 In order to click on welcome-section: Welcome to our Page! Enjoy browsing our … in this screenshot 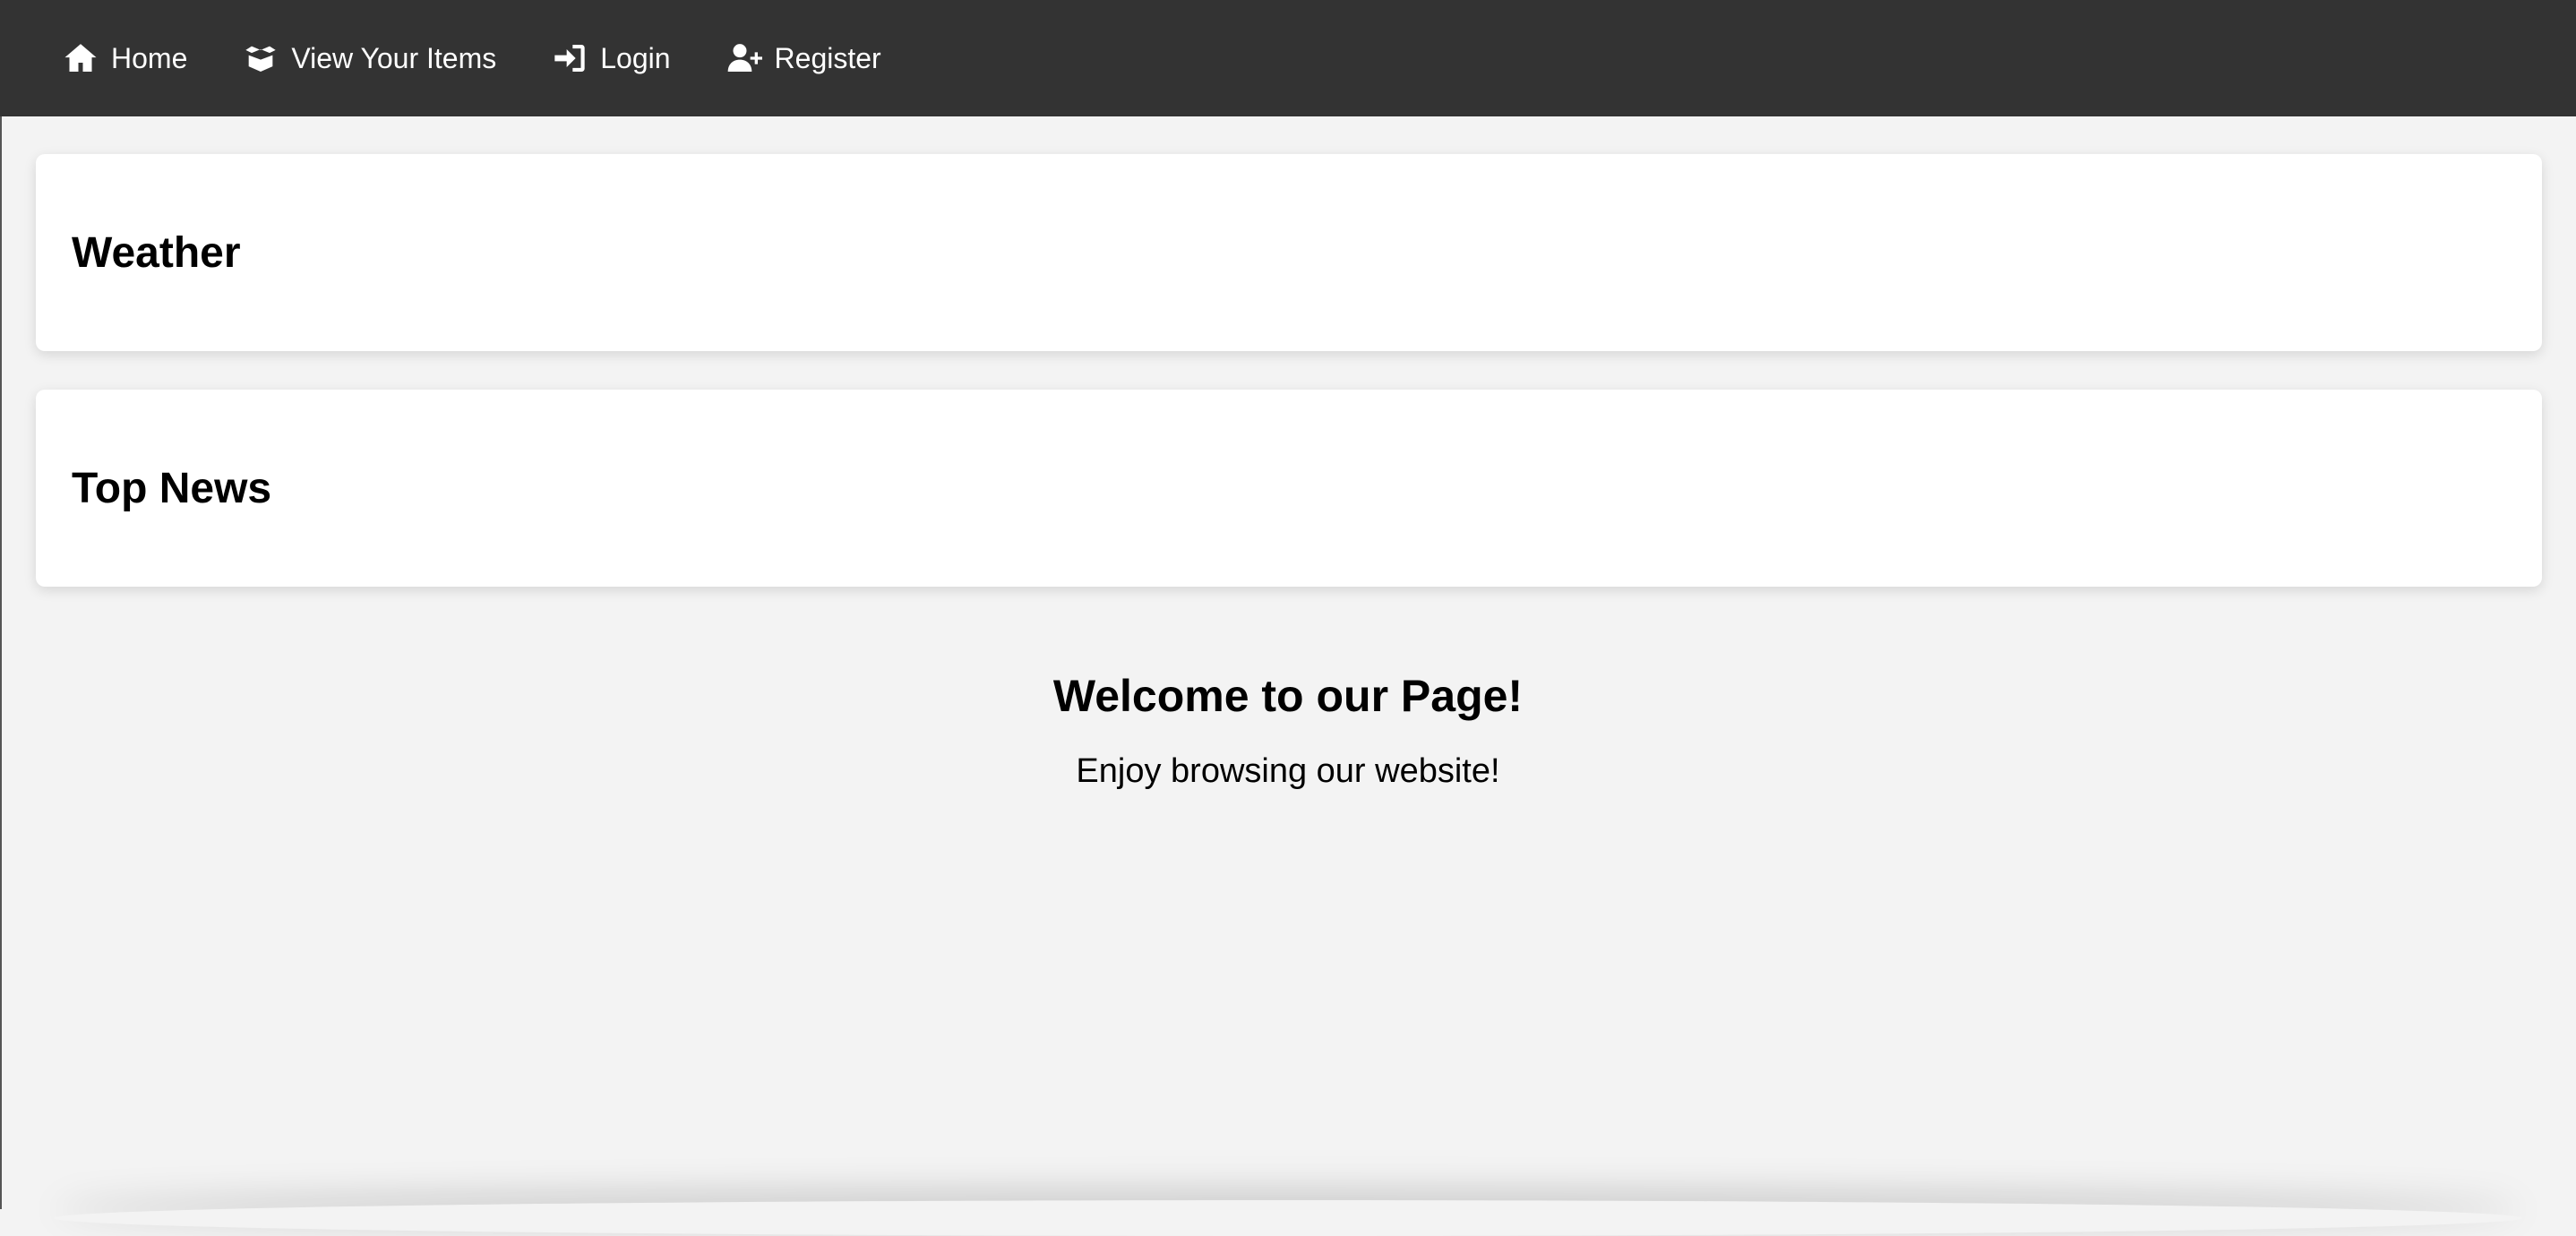, I will do `click(1288, 730)`.